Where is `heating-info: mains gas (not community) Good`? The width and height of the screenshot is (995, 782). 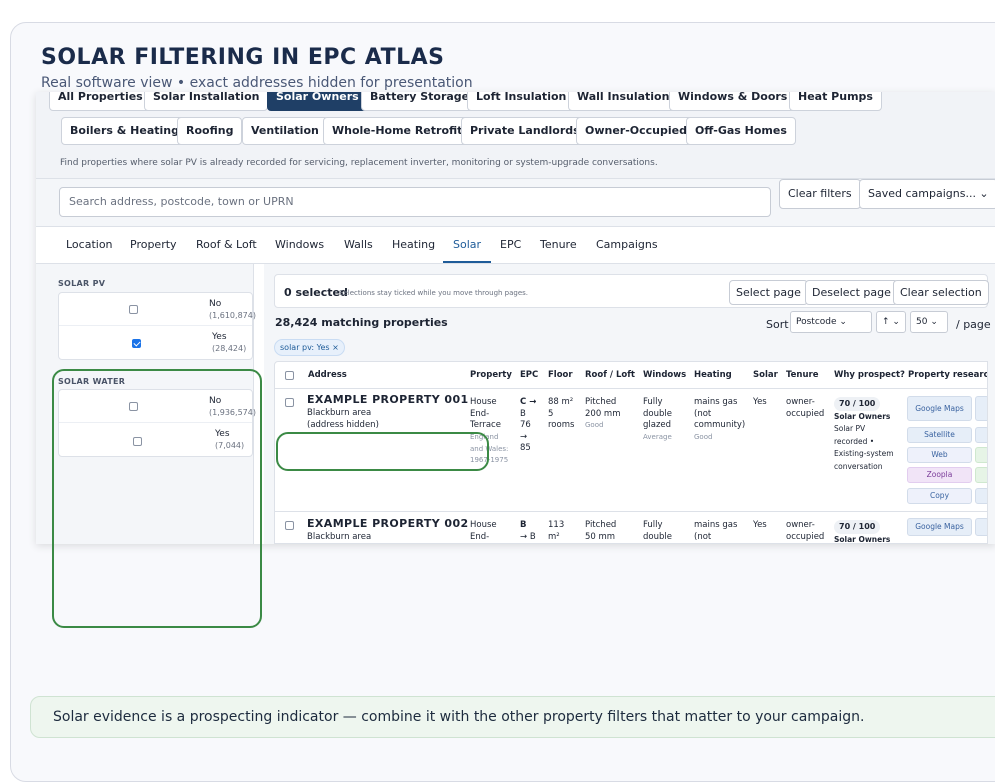 heating-info: mains gas (not community) Good is located at coordinates (720, 419).